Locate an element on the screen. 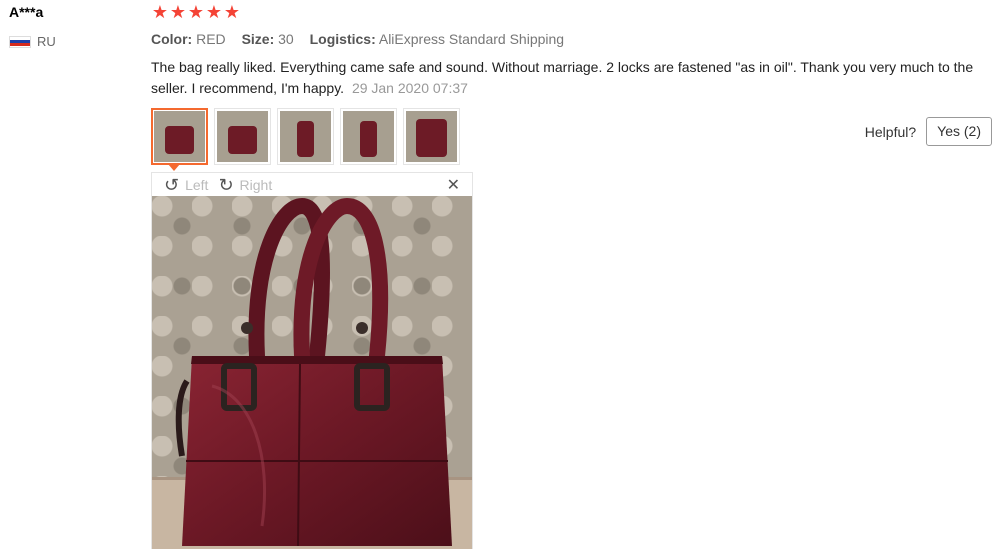 The width and height of the screenshot is (1000, 549). reviewer-info: A***a RU is located at coordinates (32, 26).